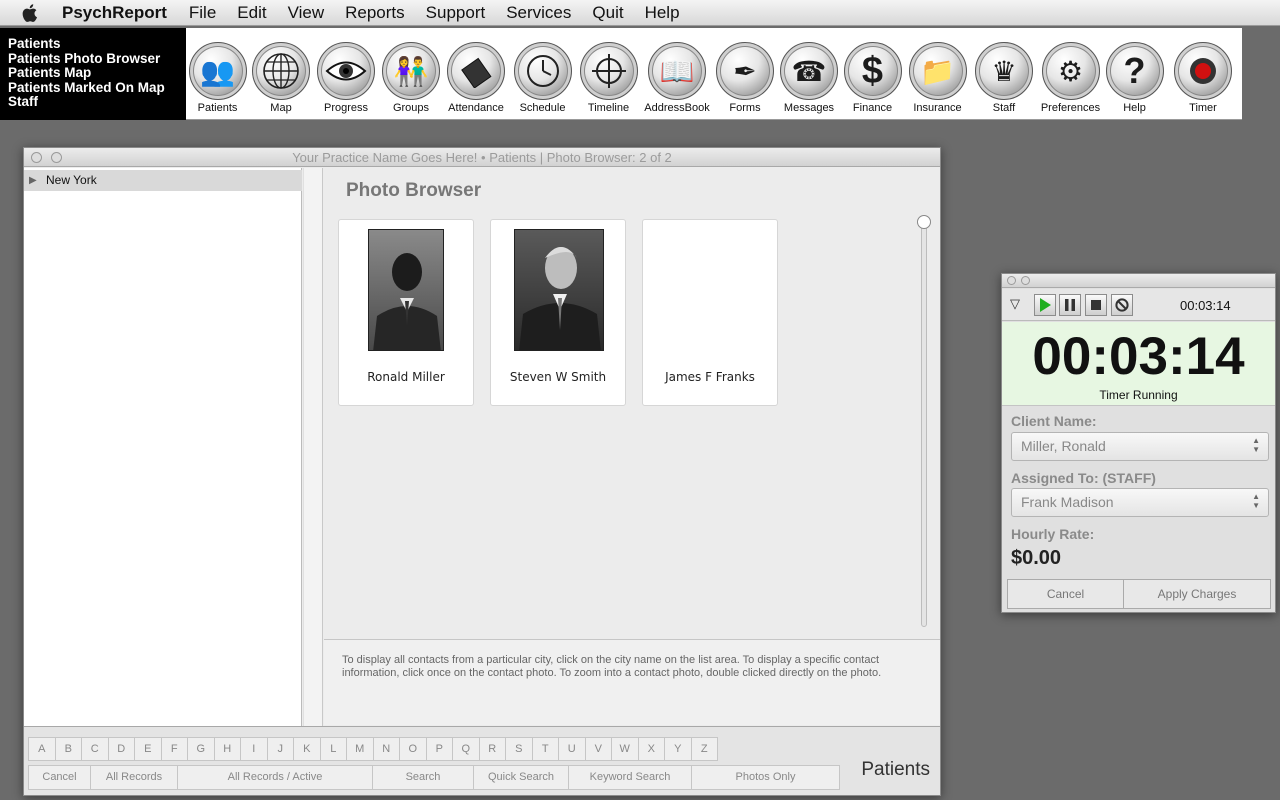 The height and width of the screenshot is (800, 1280). What do you see at coordinates (1070, 305) in the screenshot?
I see `pause-button` at bounding box center [1070, 305].